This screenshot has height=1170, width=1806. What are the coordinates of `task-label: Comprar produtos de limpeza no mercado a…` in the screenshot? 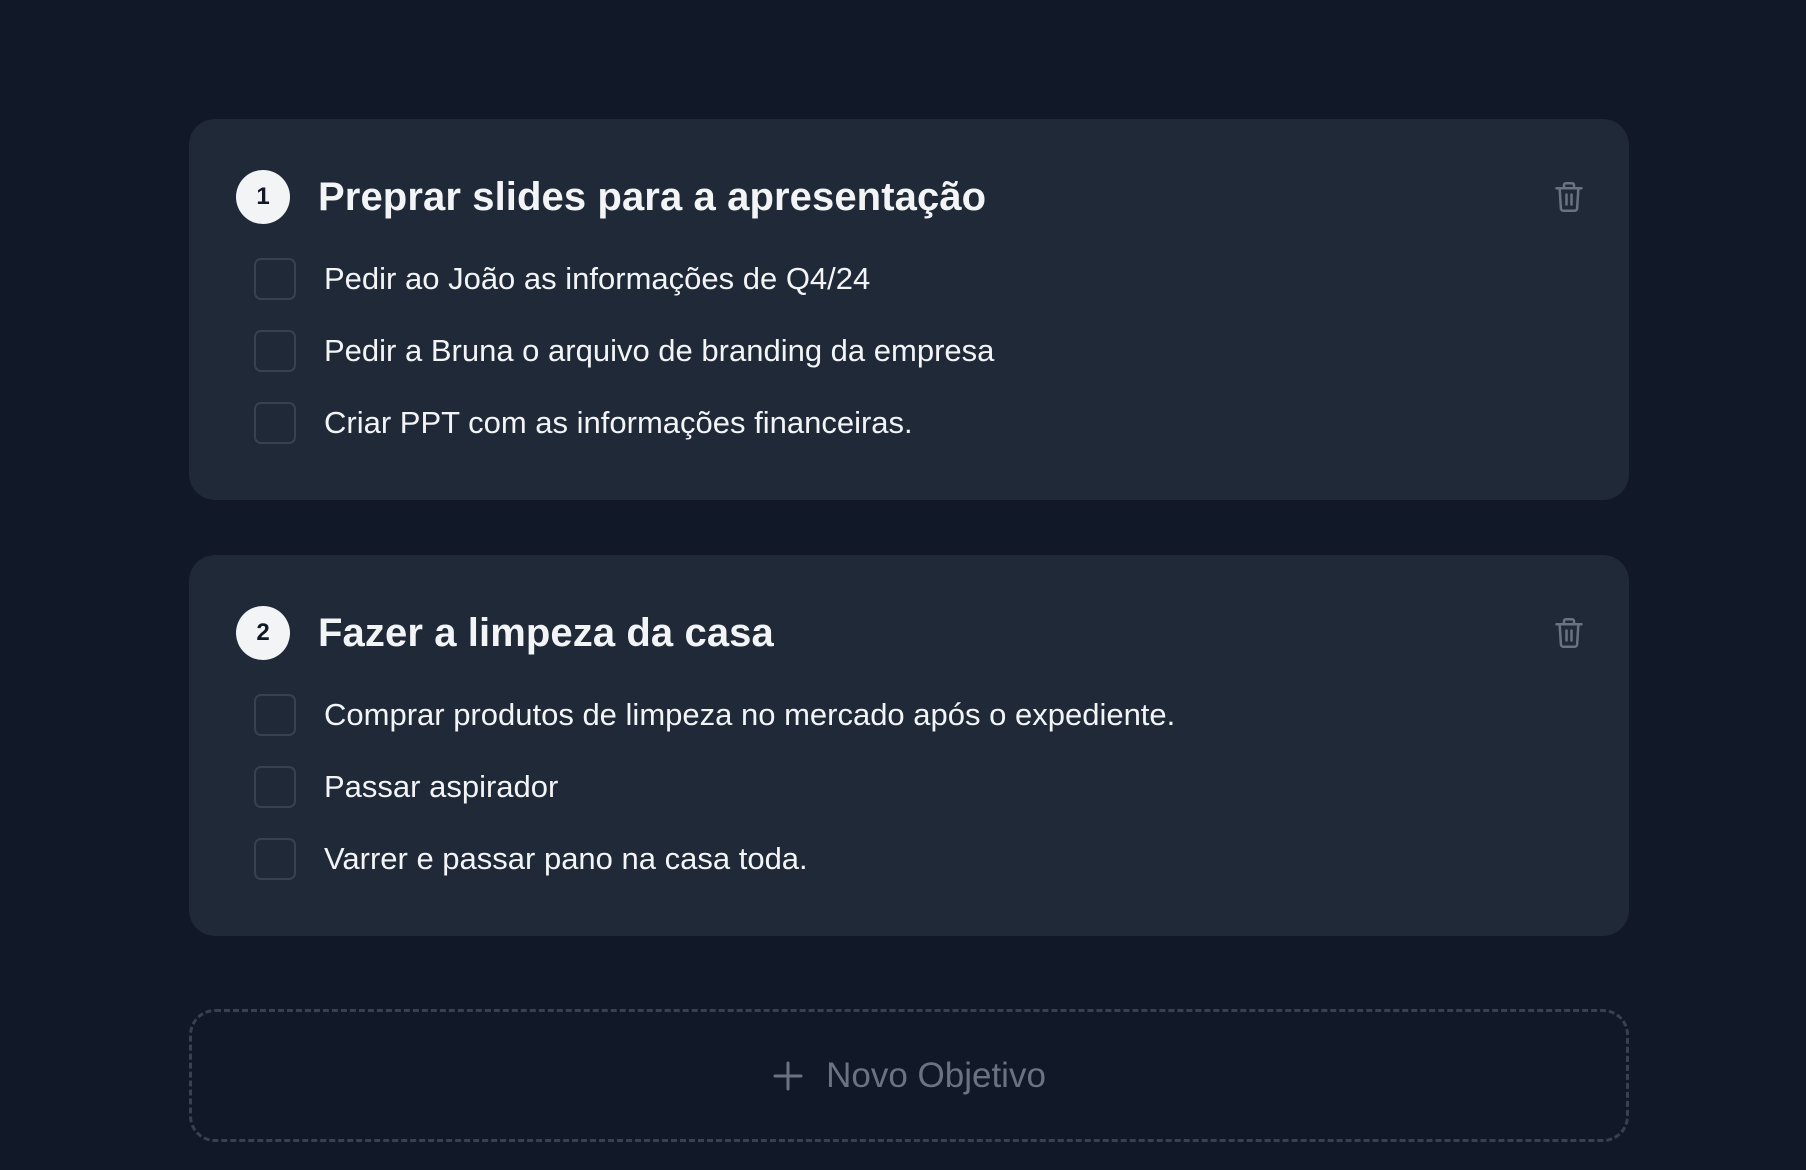 It's located at (750, 714).